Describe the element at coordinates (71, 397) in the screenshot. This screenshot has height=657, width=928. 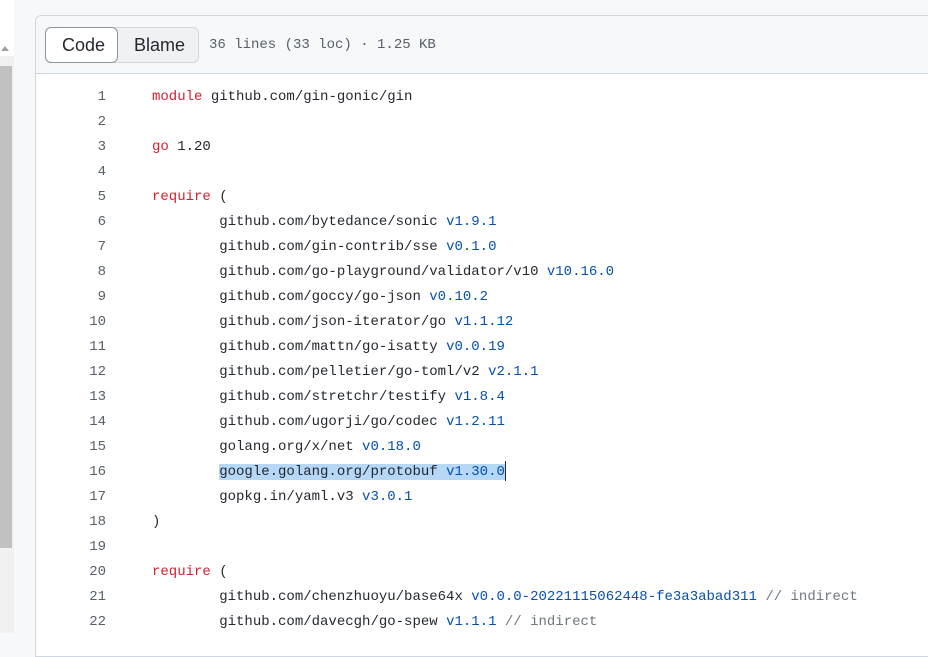
I see `line-number: 13` at that location.